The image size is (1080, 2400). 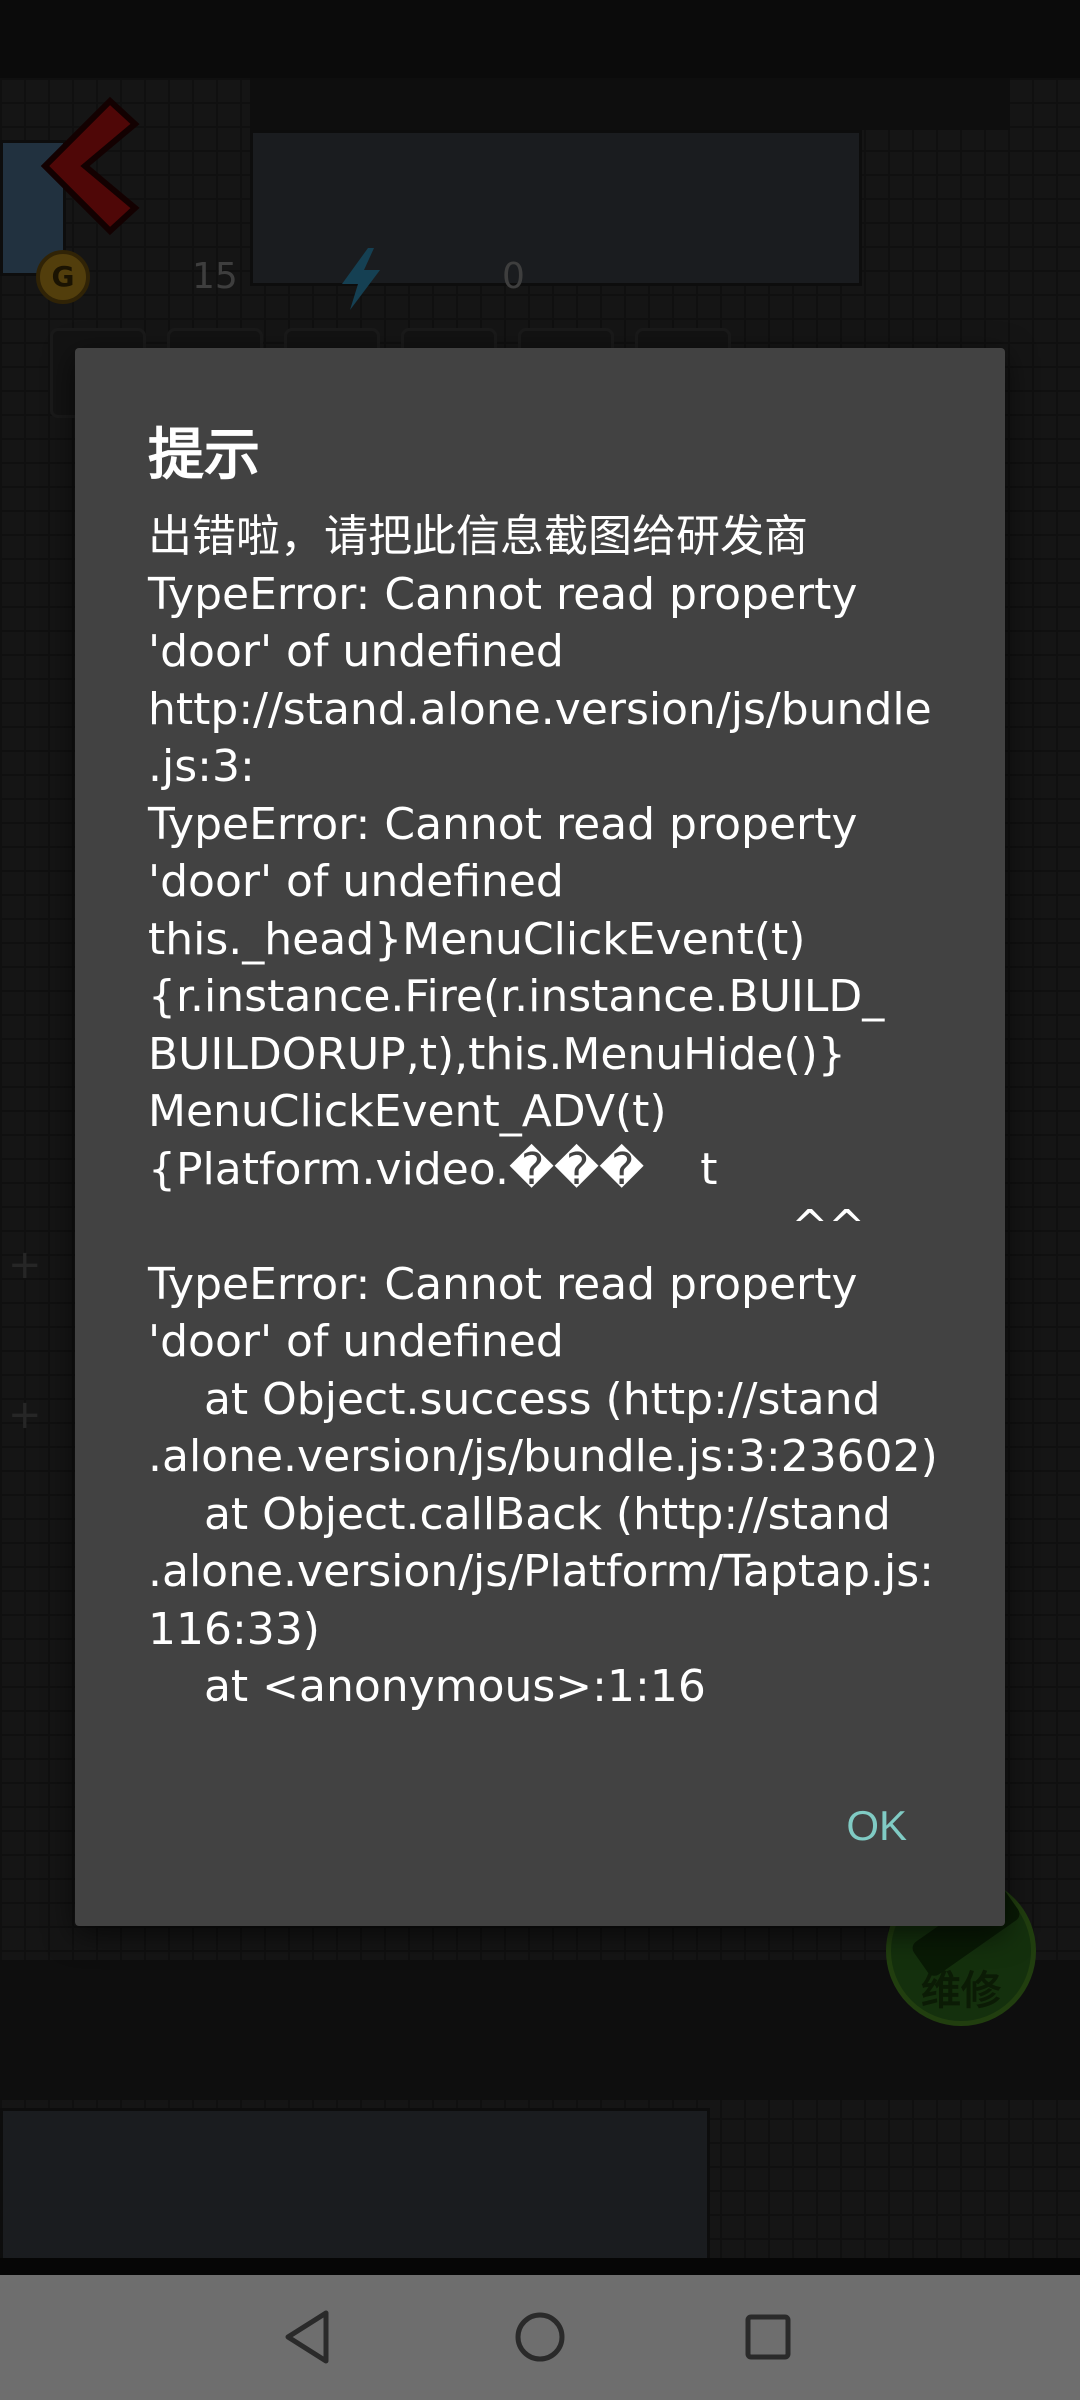 I want to click on home-icon, so click(x=540, y=2337).